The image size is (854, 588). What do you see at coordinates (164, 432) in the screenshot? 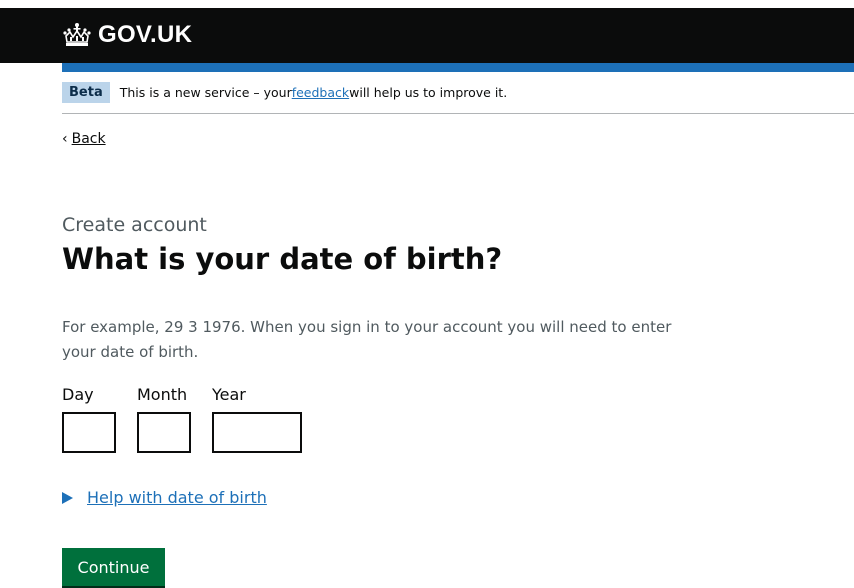
I see `month-input` at bounding box center [164, 432].